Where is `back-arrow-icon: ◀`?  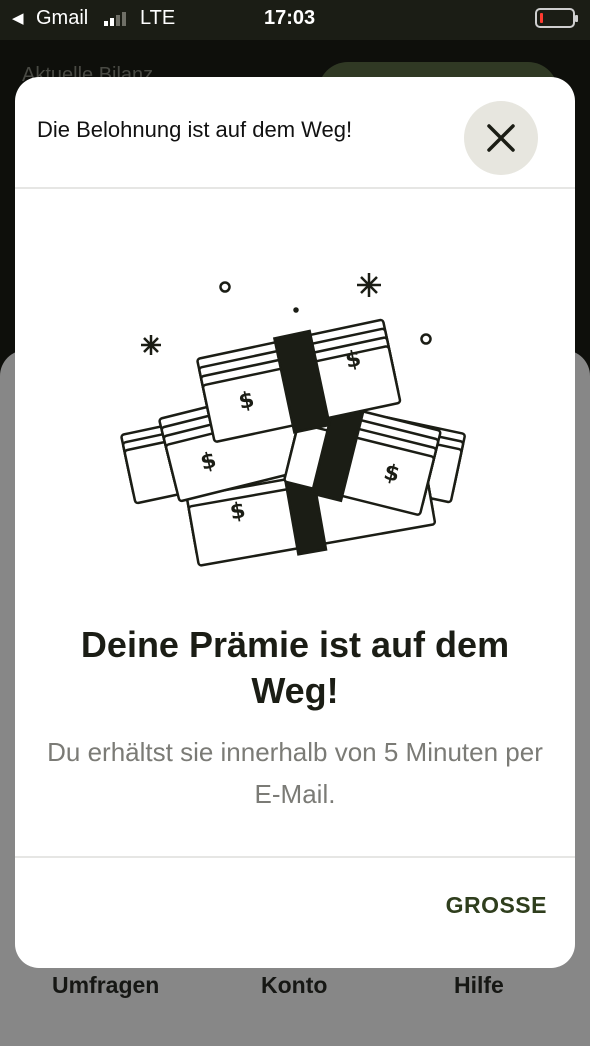 back-arrow-icon: ◀ is located at coordinates (18, 18).